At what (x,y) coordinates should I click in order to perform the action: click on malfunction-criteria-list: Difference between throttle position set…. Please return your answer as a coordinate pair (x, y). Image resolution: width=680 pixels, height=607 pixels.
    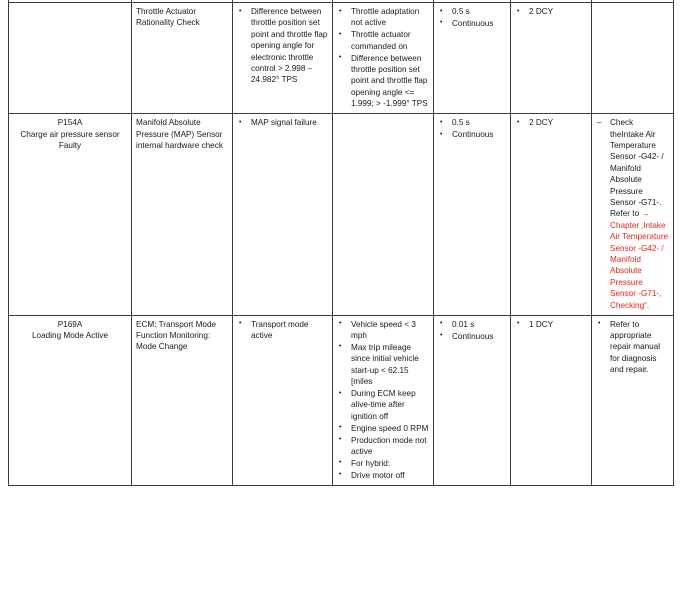
    Looking at the image, I should click on (282, 46).